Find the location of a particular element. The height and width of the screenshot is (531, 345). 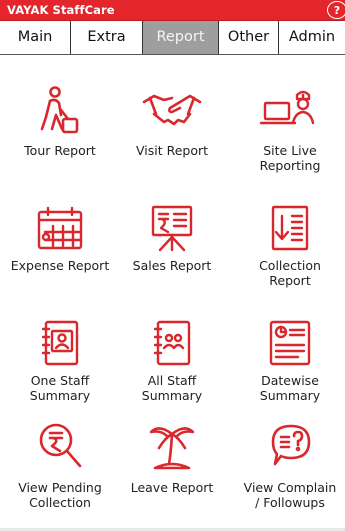

datewise-report-icon is located at coordinates (290, 343).